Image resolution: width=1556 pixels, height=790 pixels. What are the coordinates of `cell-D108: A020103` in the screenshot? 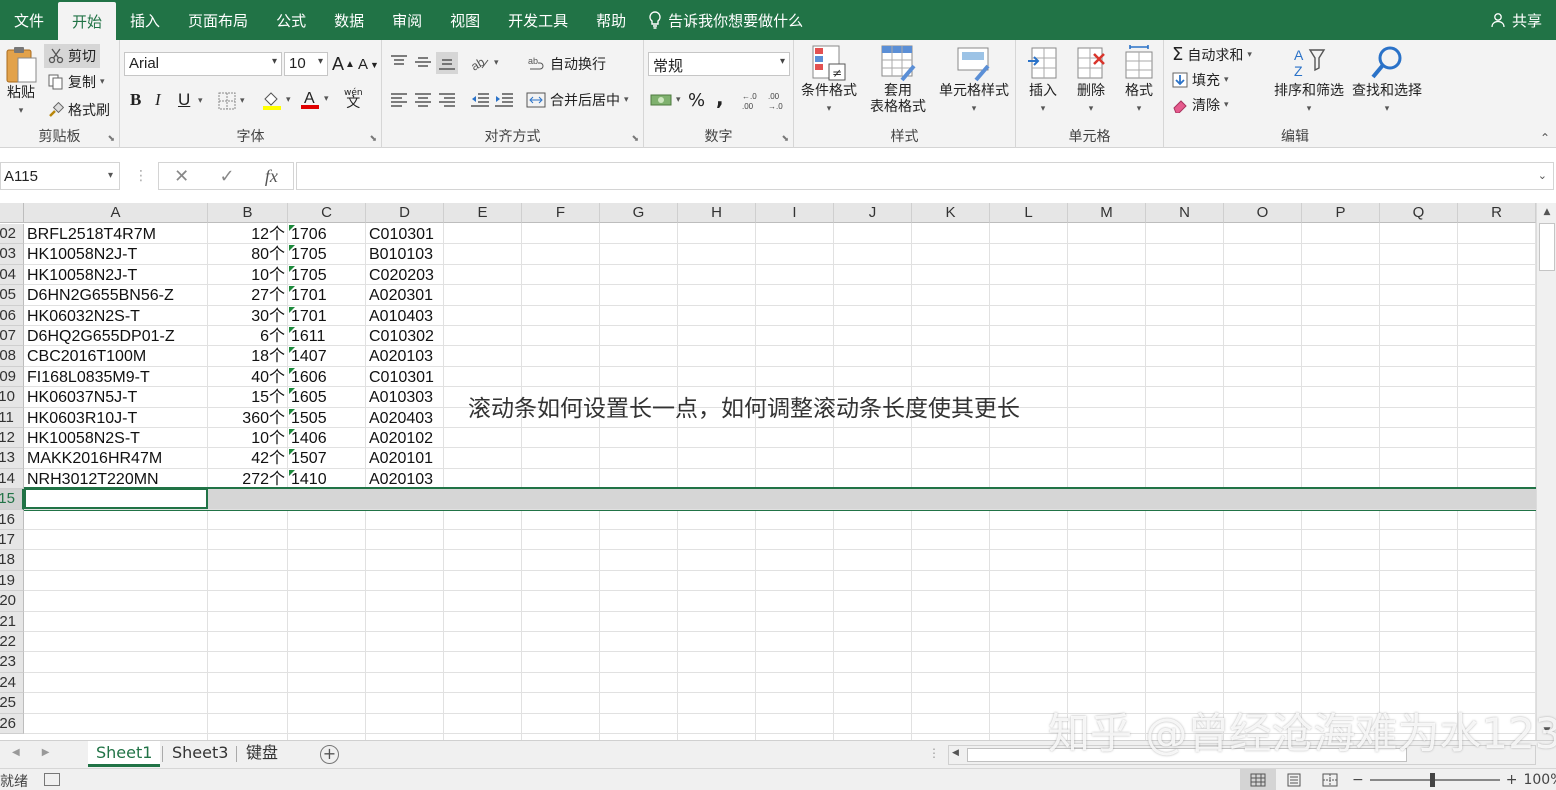 It's located at (405, 356).